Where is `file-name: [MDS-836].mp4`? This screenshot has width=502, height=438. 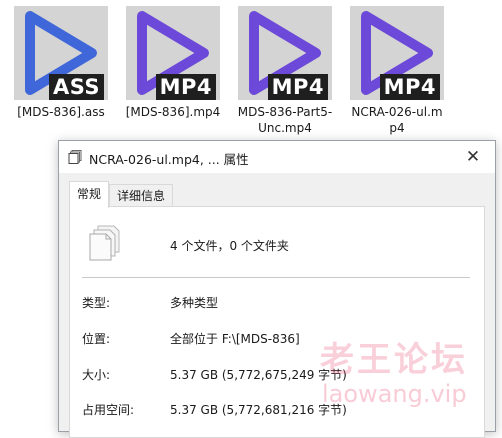
file-name: [MDS-836].mp4 is located at coordinates (173, 112).